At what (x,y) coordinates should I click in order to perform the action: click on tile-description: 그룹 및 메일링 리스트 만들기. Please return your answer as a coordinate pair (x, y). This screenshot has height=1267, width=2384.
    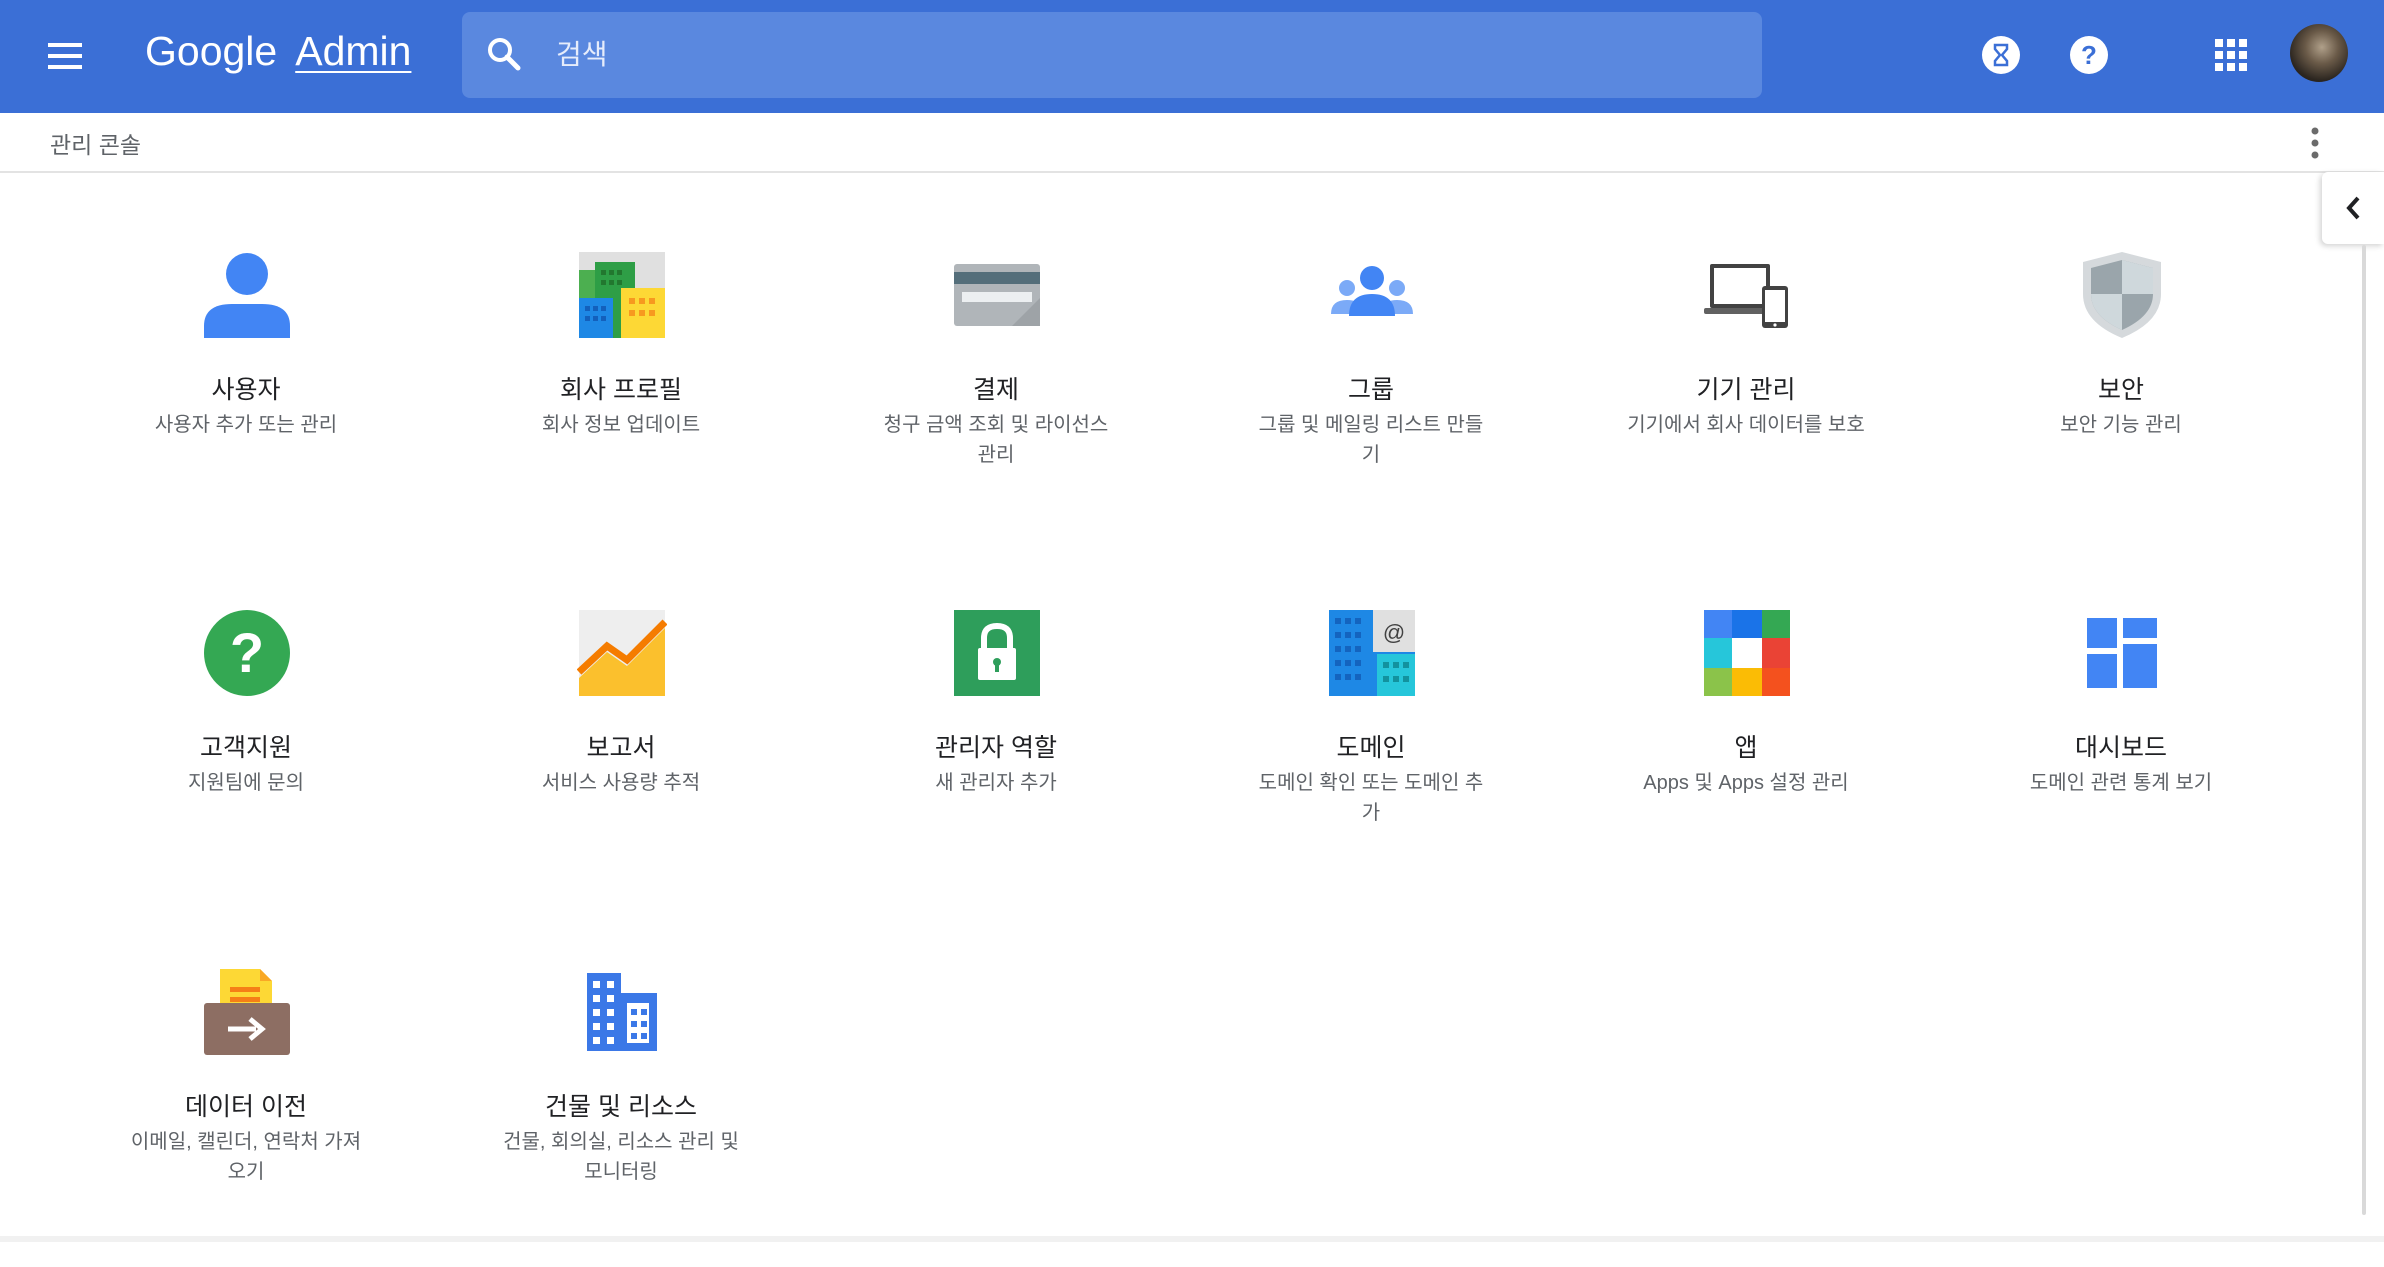
    Looking at the image, I should click on (1371, 440).